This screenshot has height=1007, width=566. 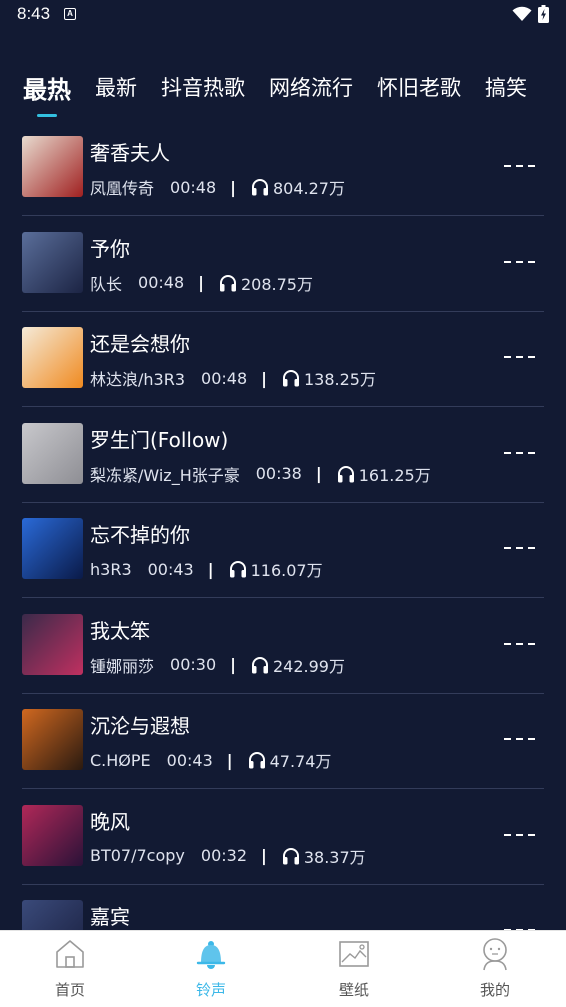 I want to click on play-count-value: 804.27万, so click(x=308, y=188).